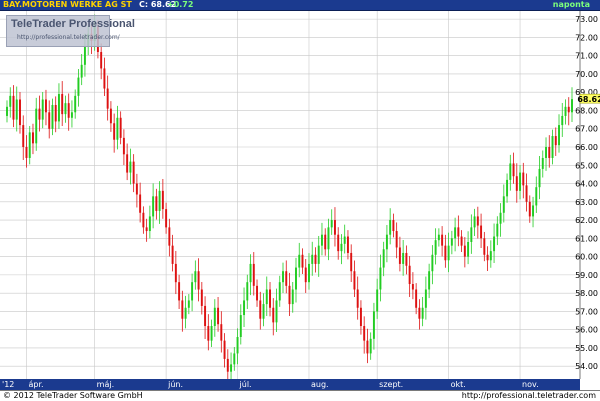 This screenshot has height=401, width=600. What do you see at coordinates (180, 4) in the screenshot?
I see `price-change: +0.72` at bounding box center [180, 4].